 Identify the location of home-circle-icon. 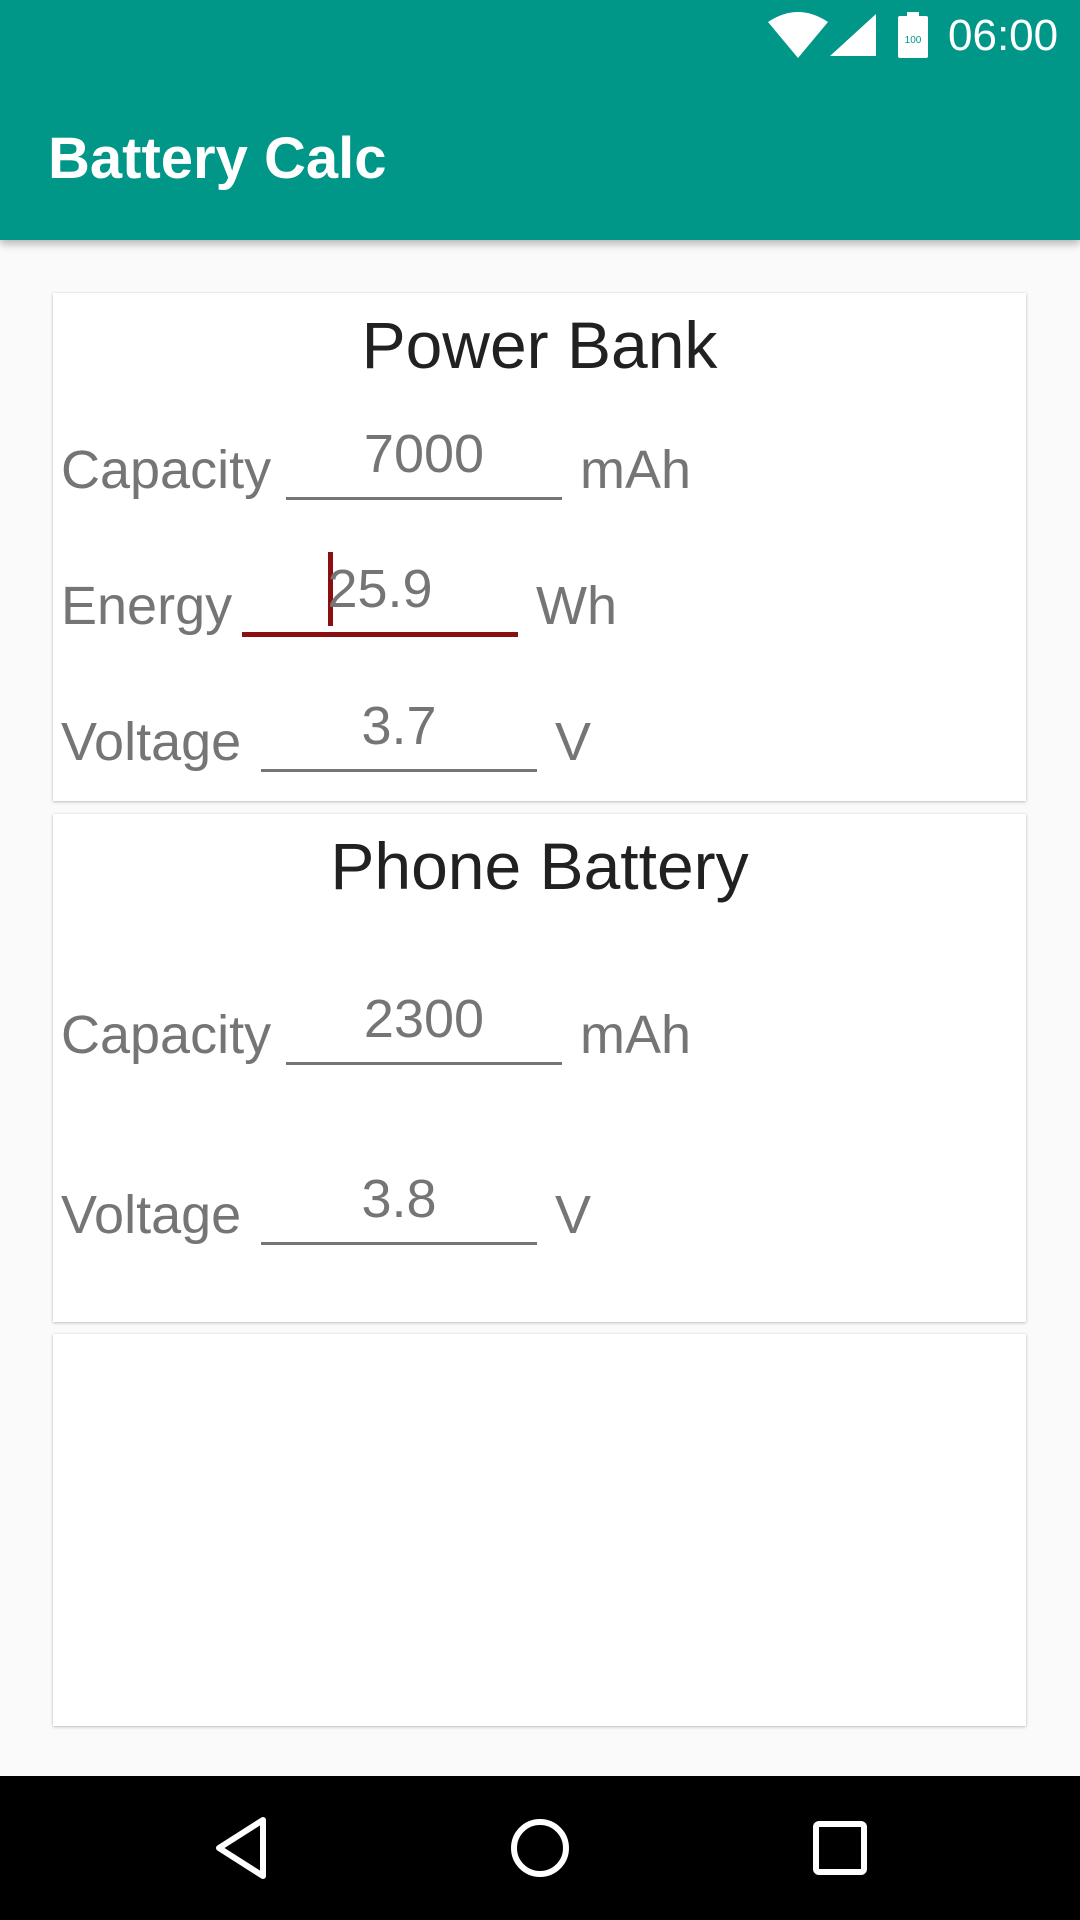
(540, 1848).